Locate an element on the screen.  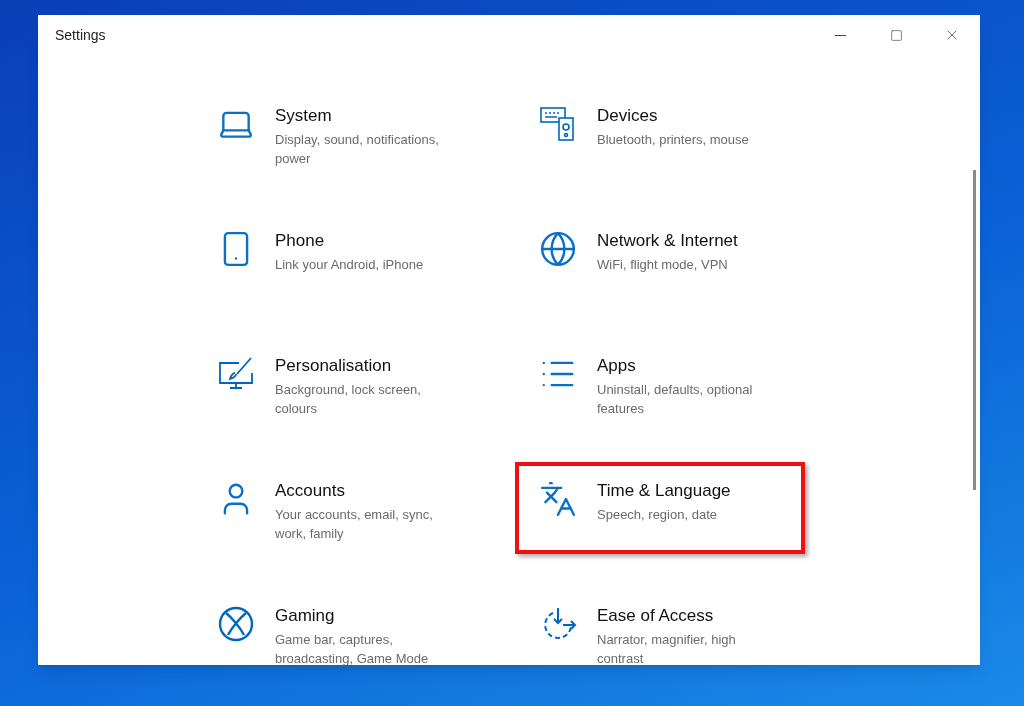
settings-category: Personalisation Background, lock screen, colours is located at coordinates (338, 383).